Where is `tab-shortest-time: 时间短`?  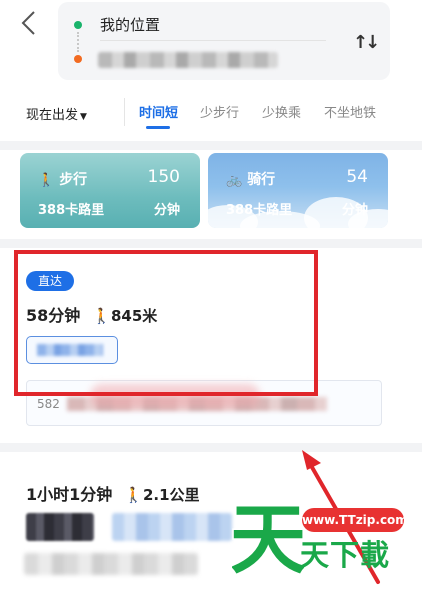 tab-shortest-time: 时间短 is located at coordinates (158, 111).